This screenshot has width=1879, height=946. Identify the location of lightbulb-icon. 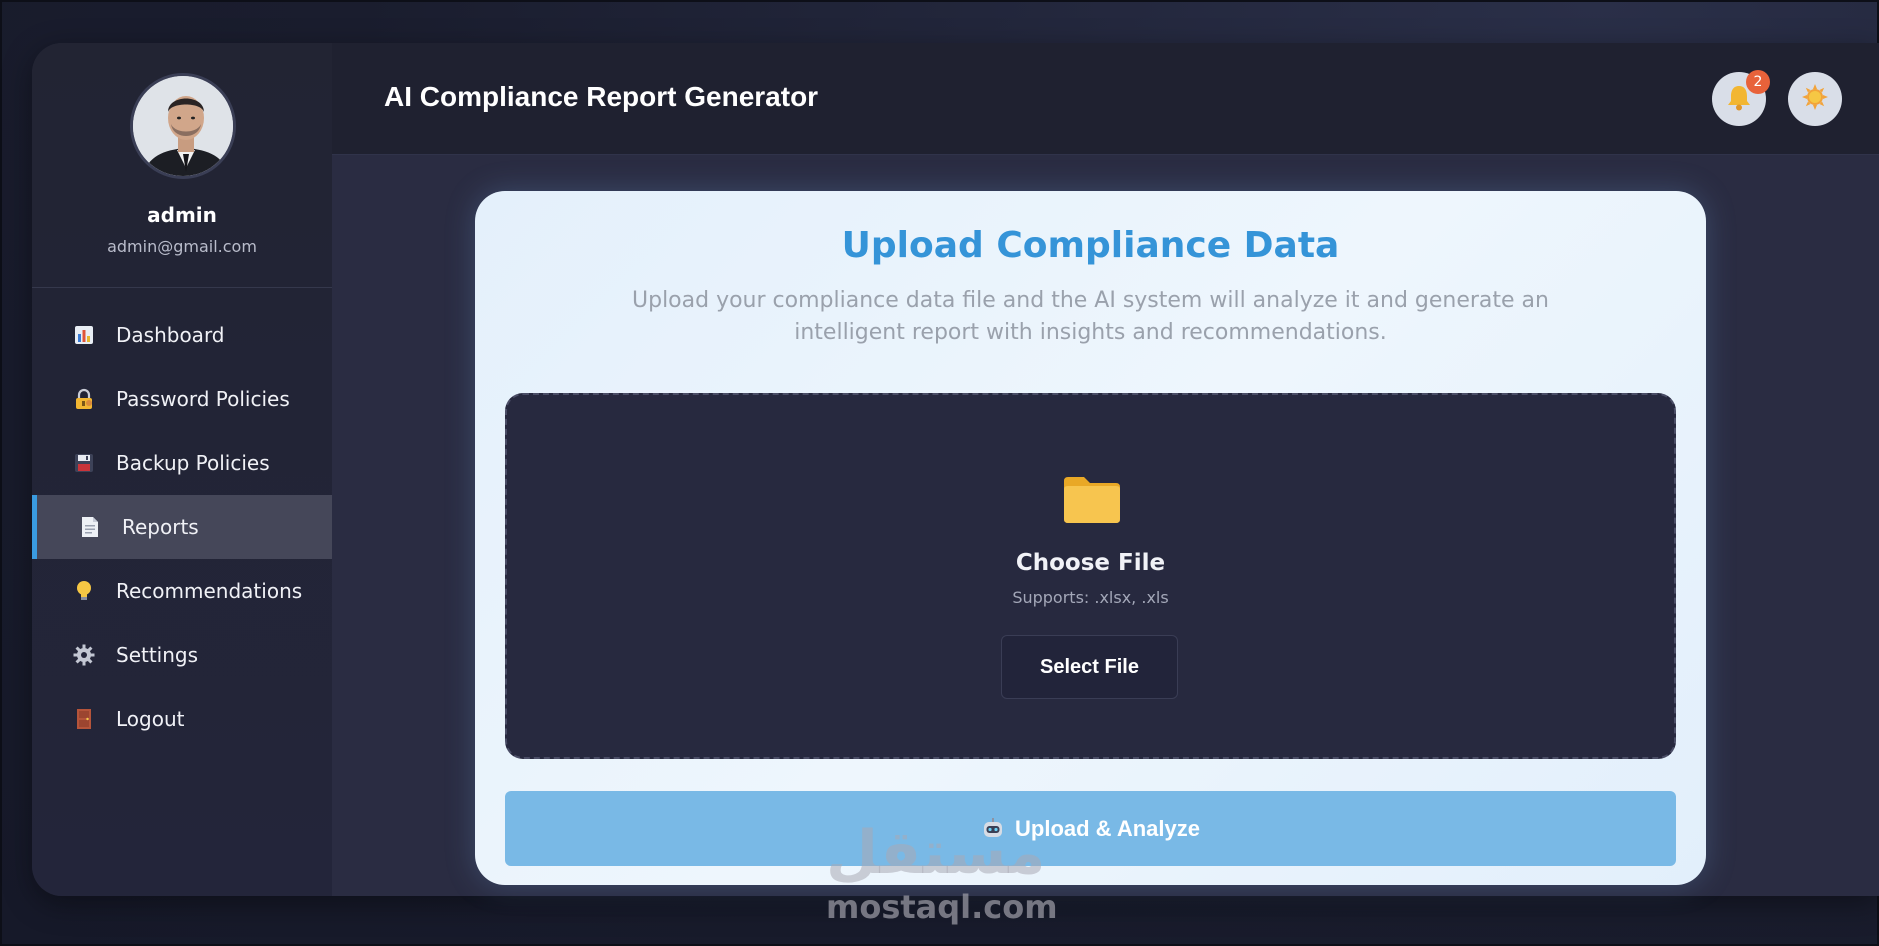
(84, 591).